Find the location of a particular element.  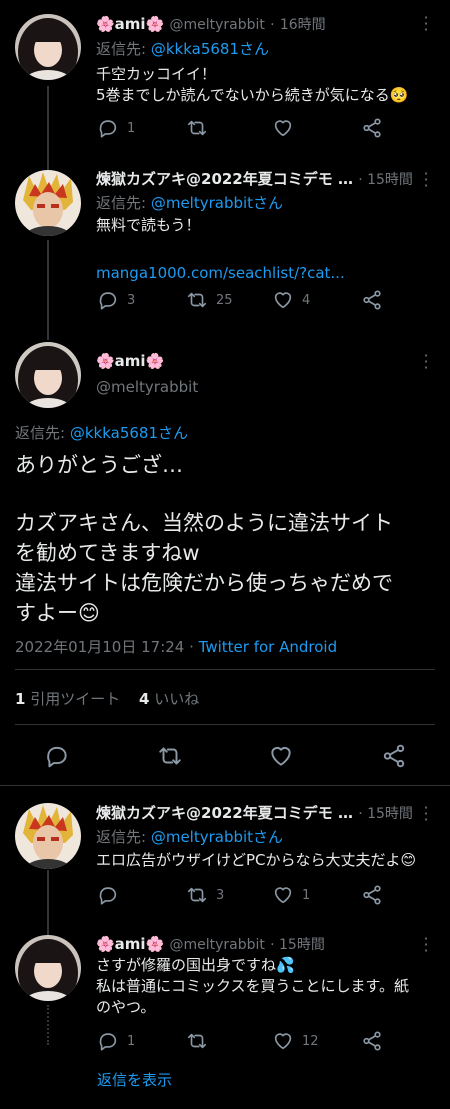

retweet-count: 3 is located at coordinates (220, 895).